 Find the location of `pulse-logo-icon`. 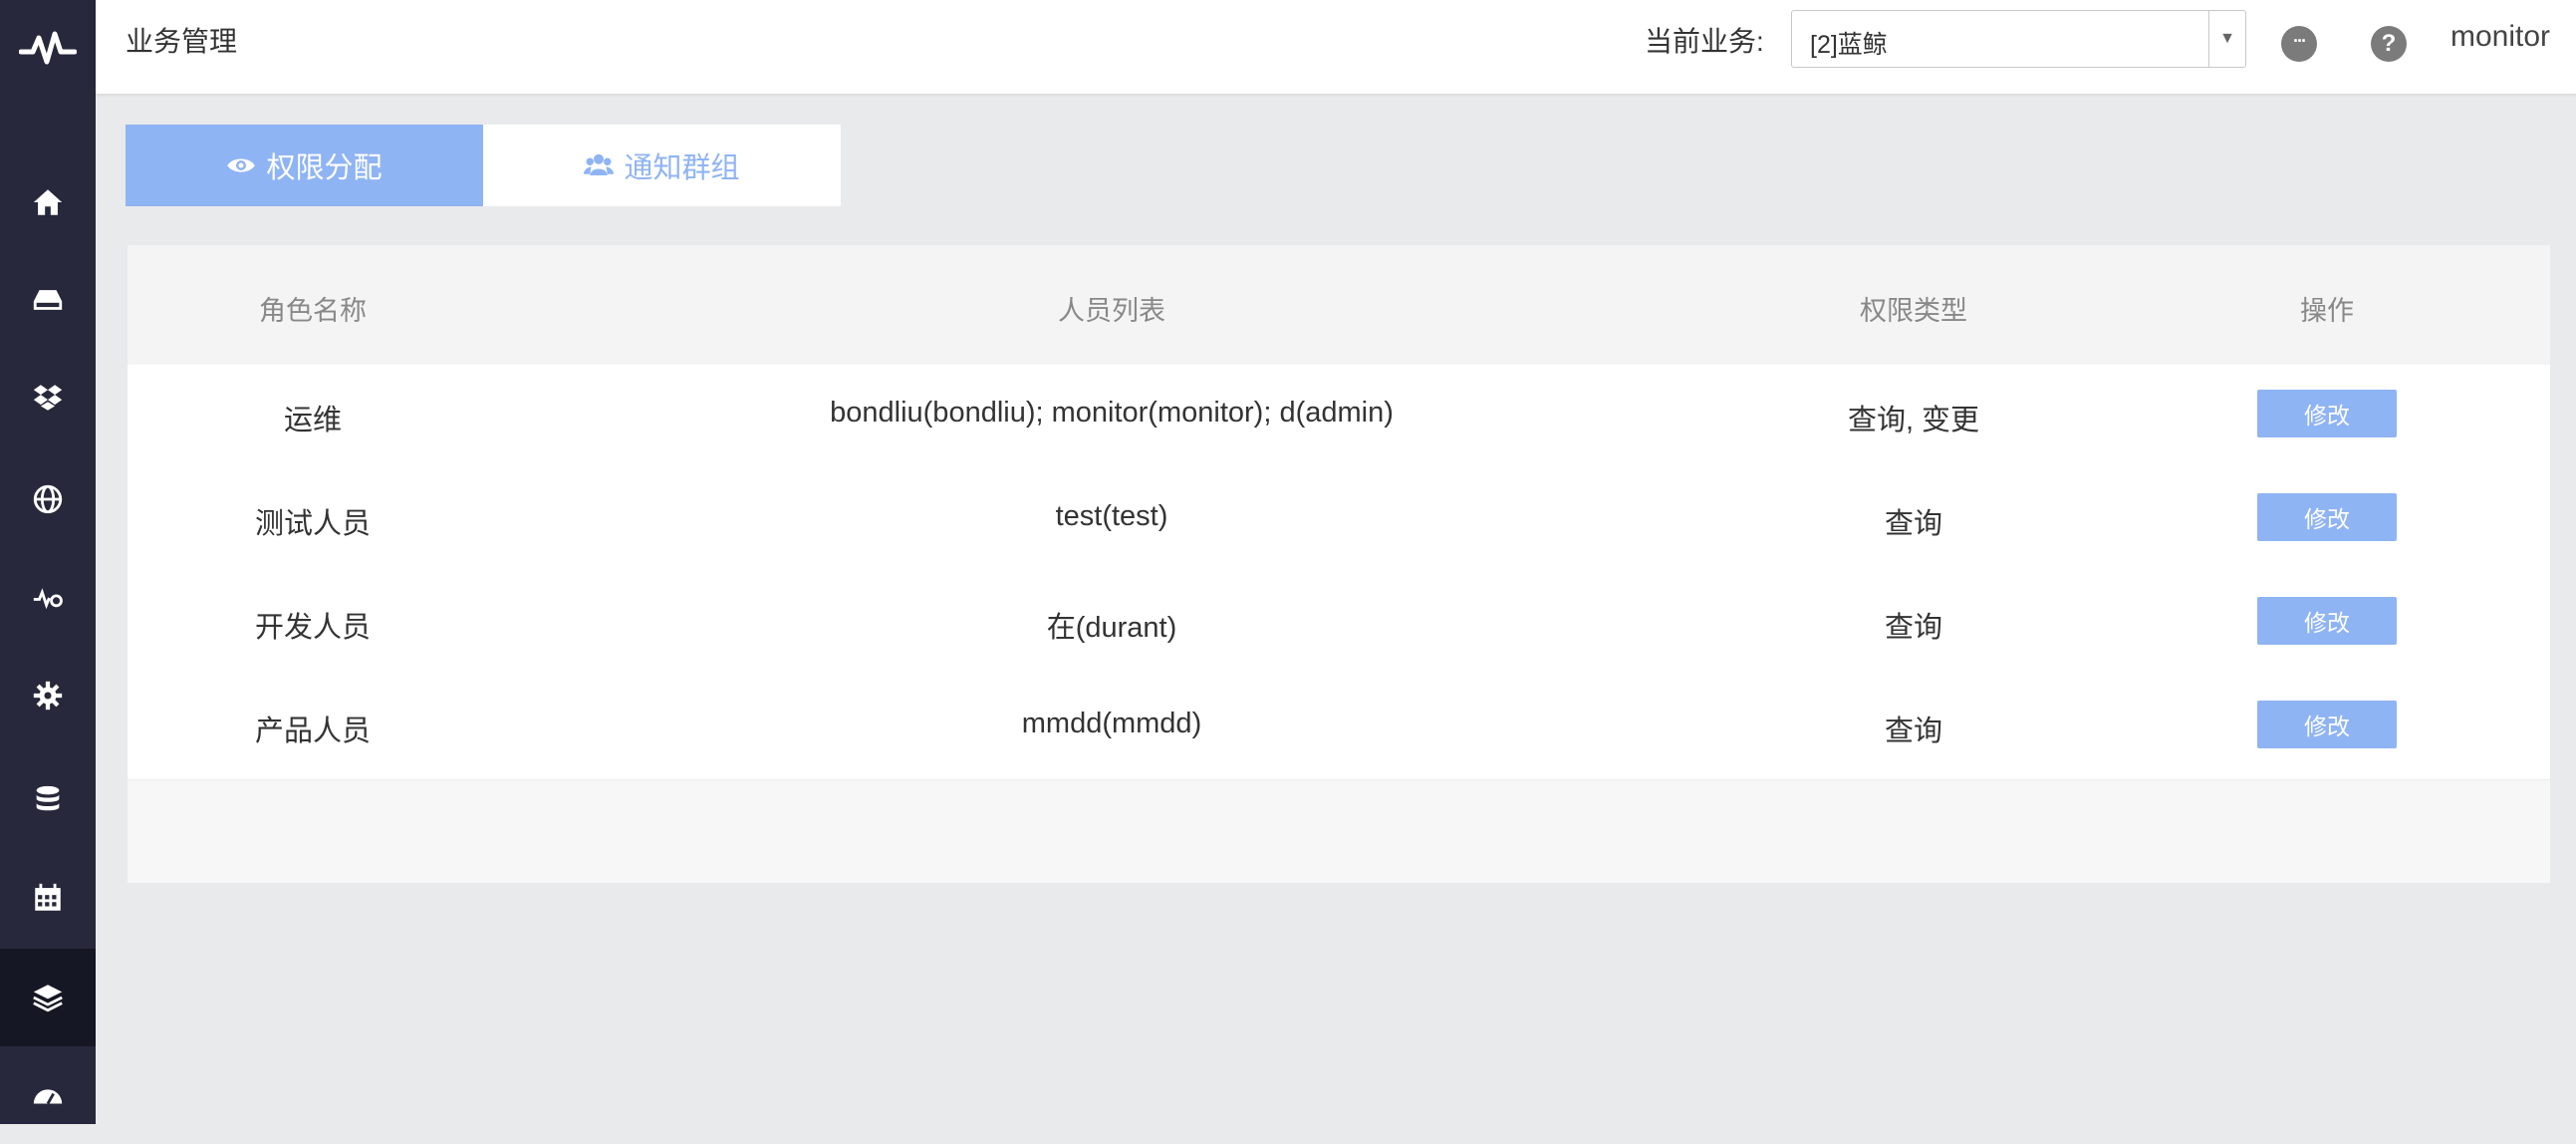

pulse-logo-icon is located at coordinates (48, 48).